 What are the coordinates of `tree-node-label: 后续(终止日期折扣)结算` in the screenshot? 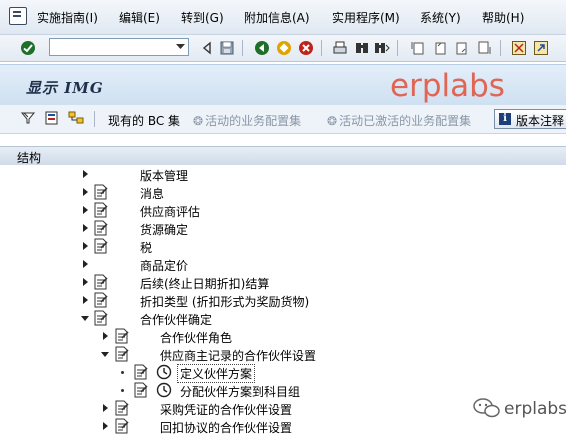 It's located at (204, 283).